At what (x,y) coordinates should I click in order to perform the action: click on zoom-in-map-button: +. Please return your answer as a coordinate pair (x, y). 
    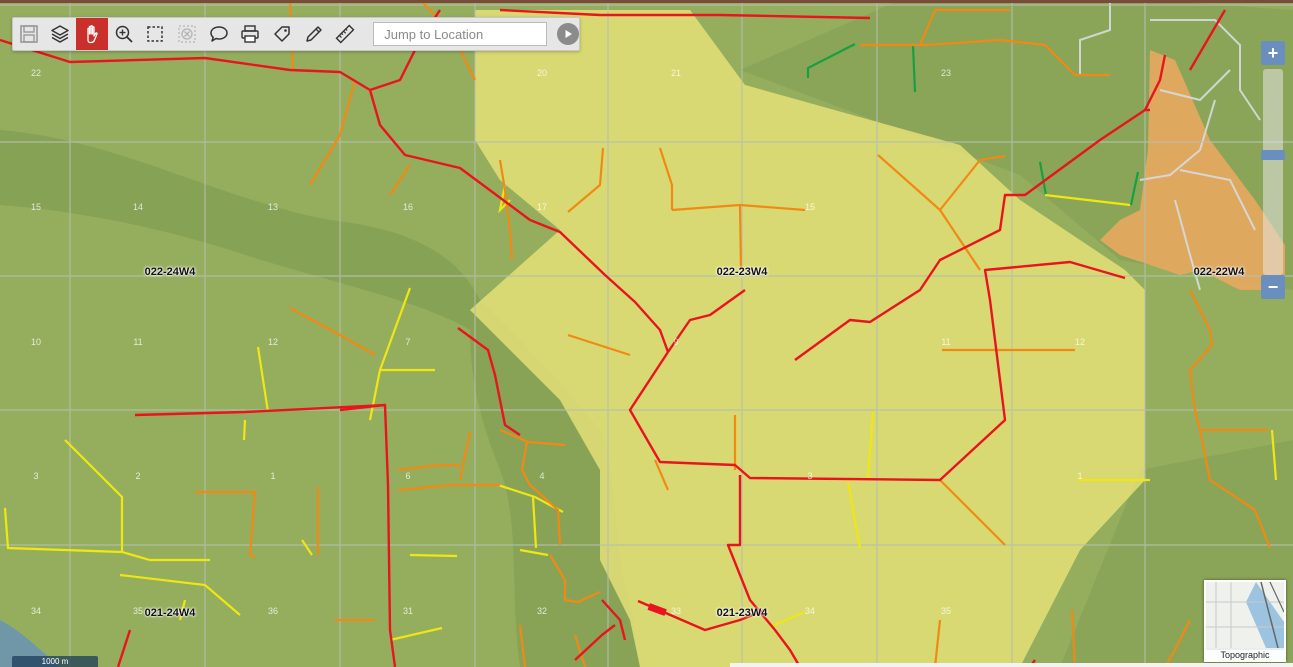
    Looking at the image, I should click on (1273, 53).